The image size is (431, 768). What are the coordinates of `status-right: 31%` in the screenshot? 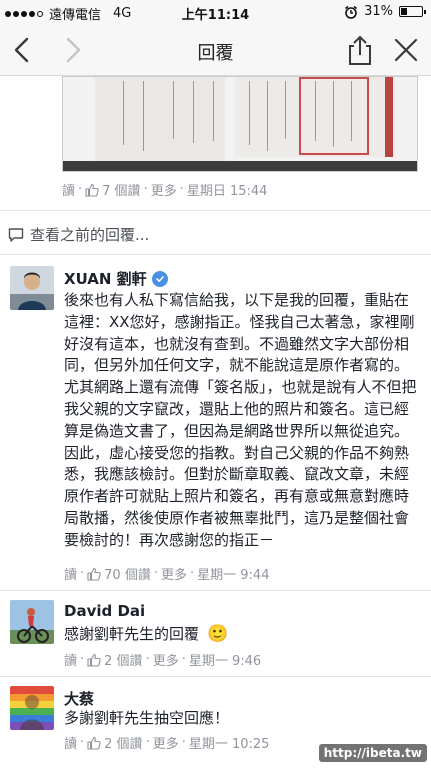 It's located at (385, 11).